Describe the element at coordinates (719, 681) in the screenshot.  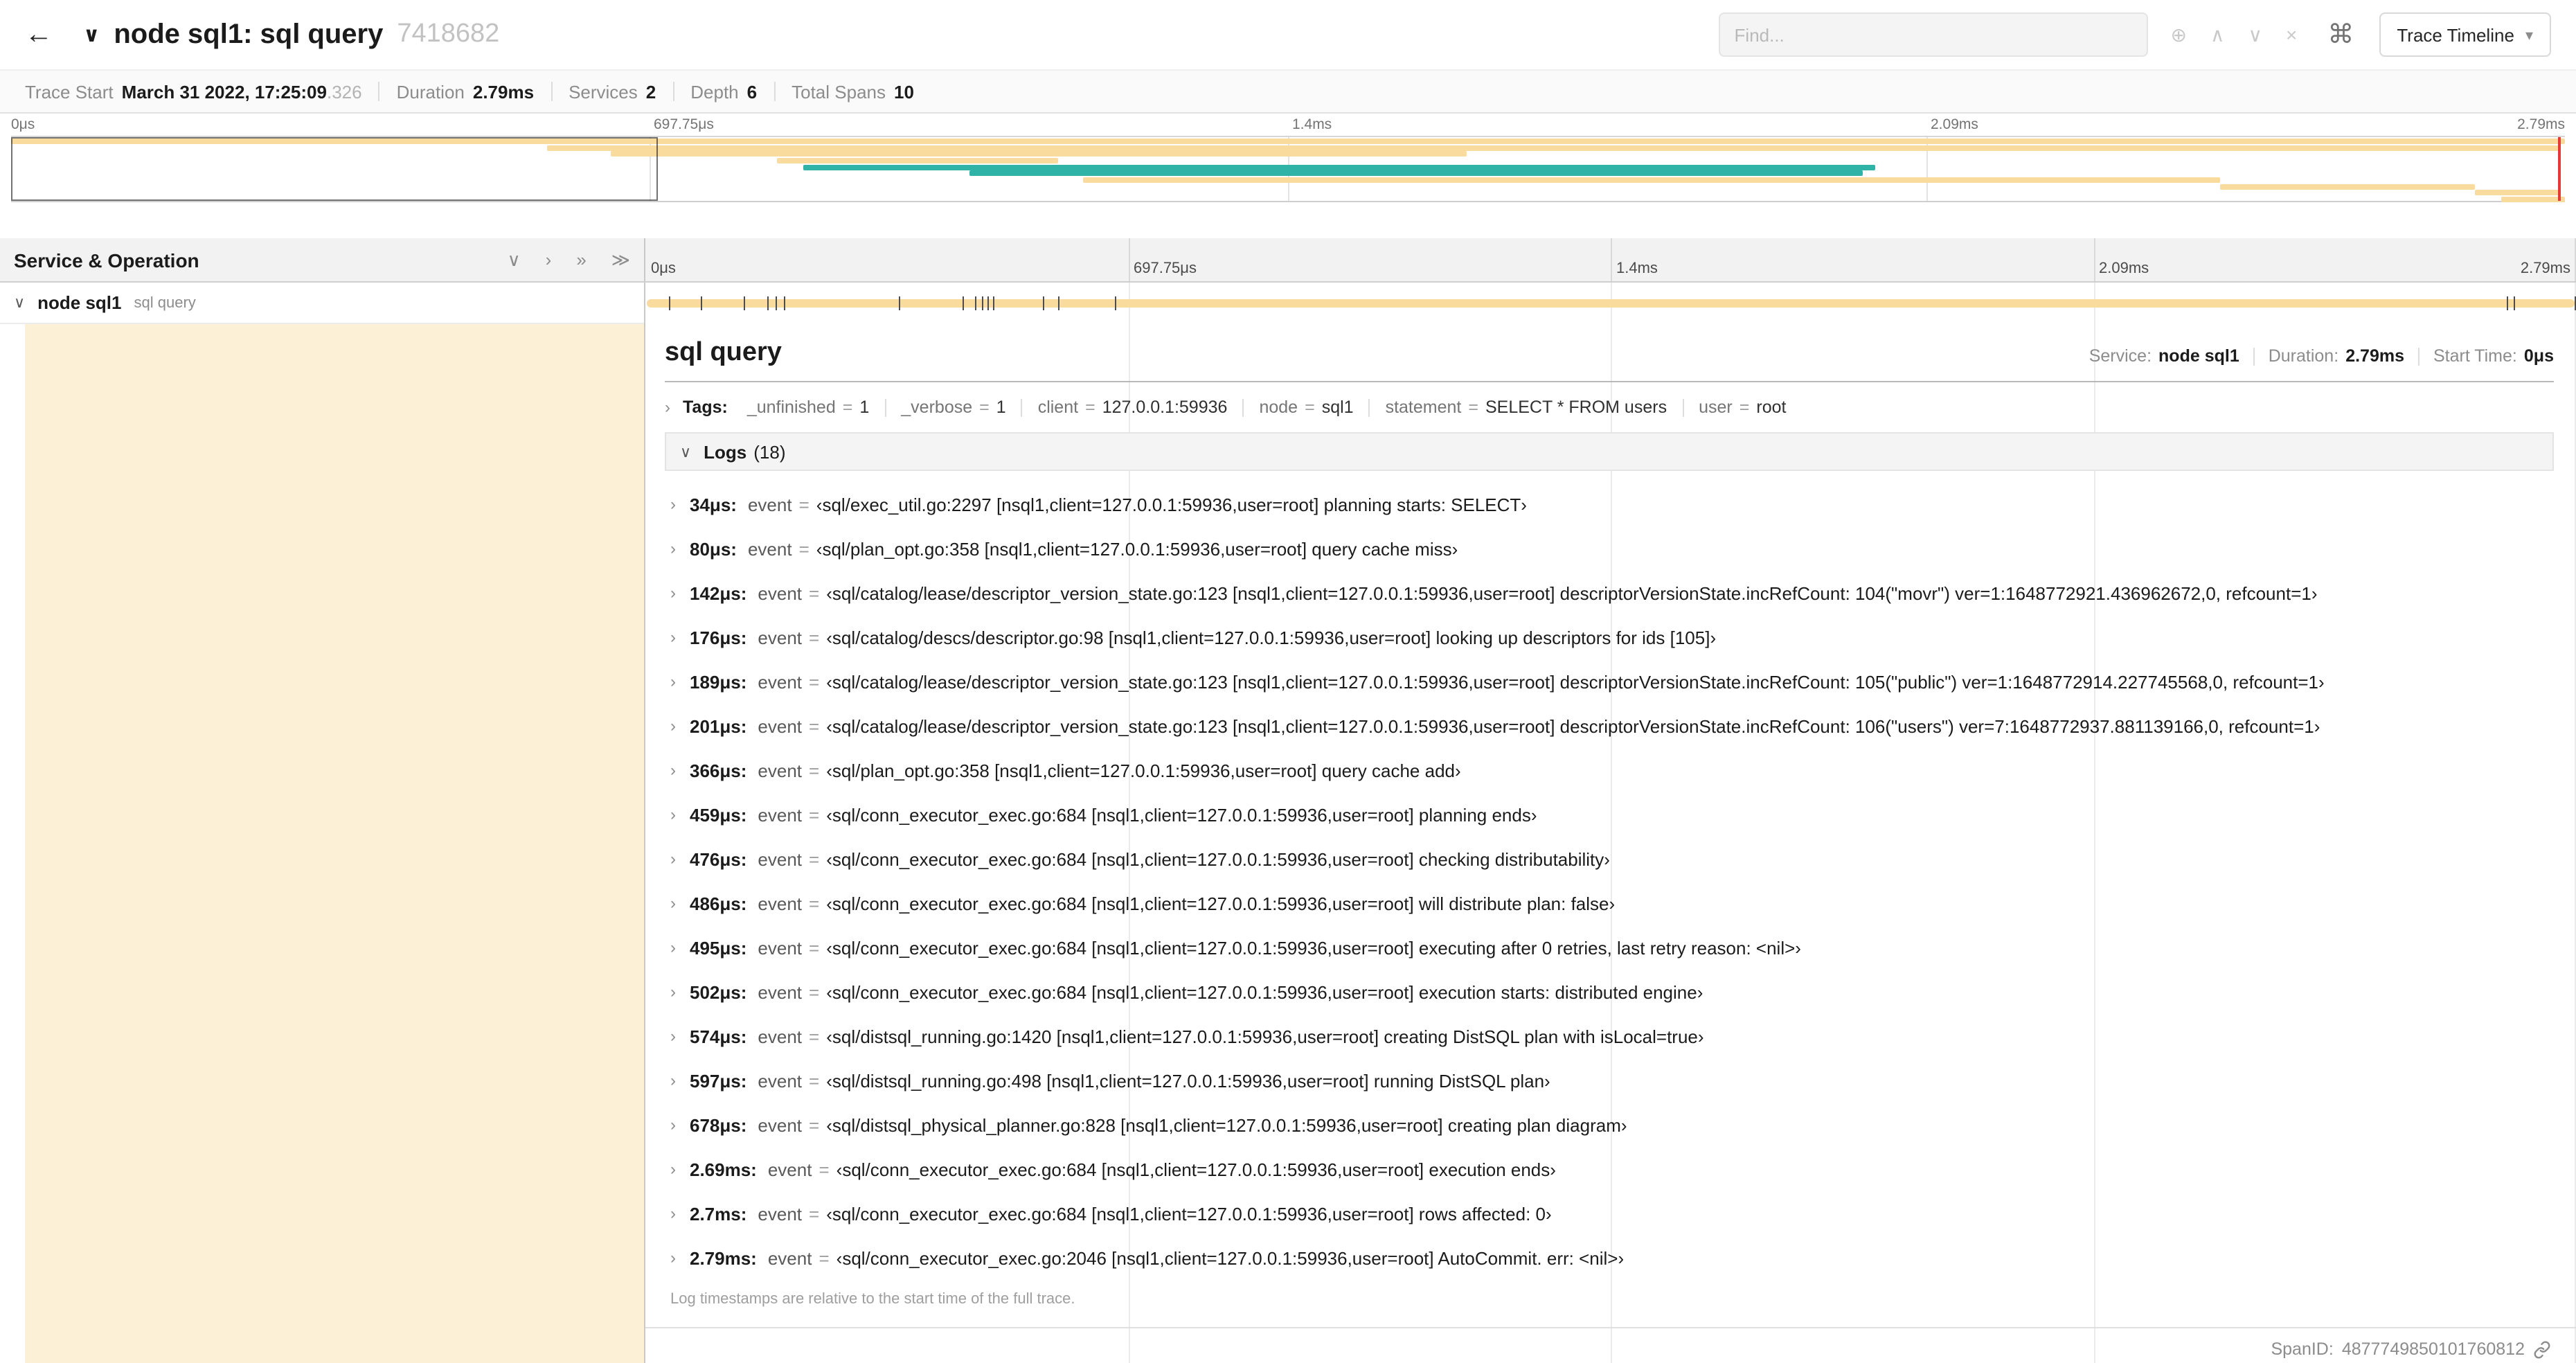
I see `log-timestamp: 189μs:` at that location.